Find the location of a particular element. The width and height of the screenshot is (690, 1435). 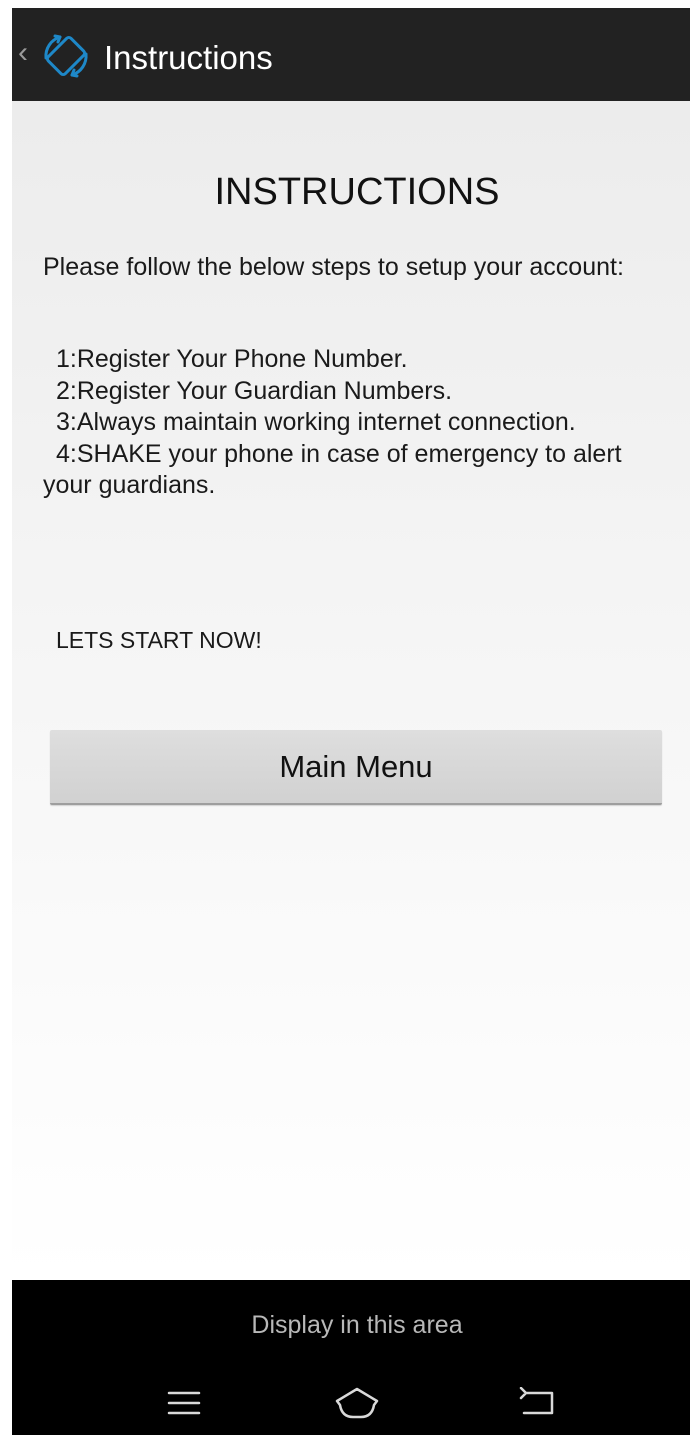

display-area-label: Display in this area is located at coordinates (357, 1325).